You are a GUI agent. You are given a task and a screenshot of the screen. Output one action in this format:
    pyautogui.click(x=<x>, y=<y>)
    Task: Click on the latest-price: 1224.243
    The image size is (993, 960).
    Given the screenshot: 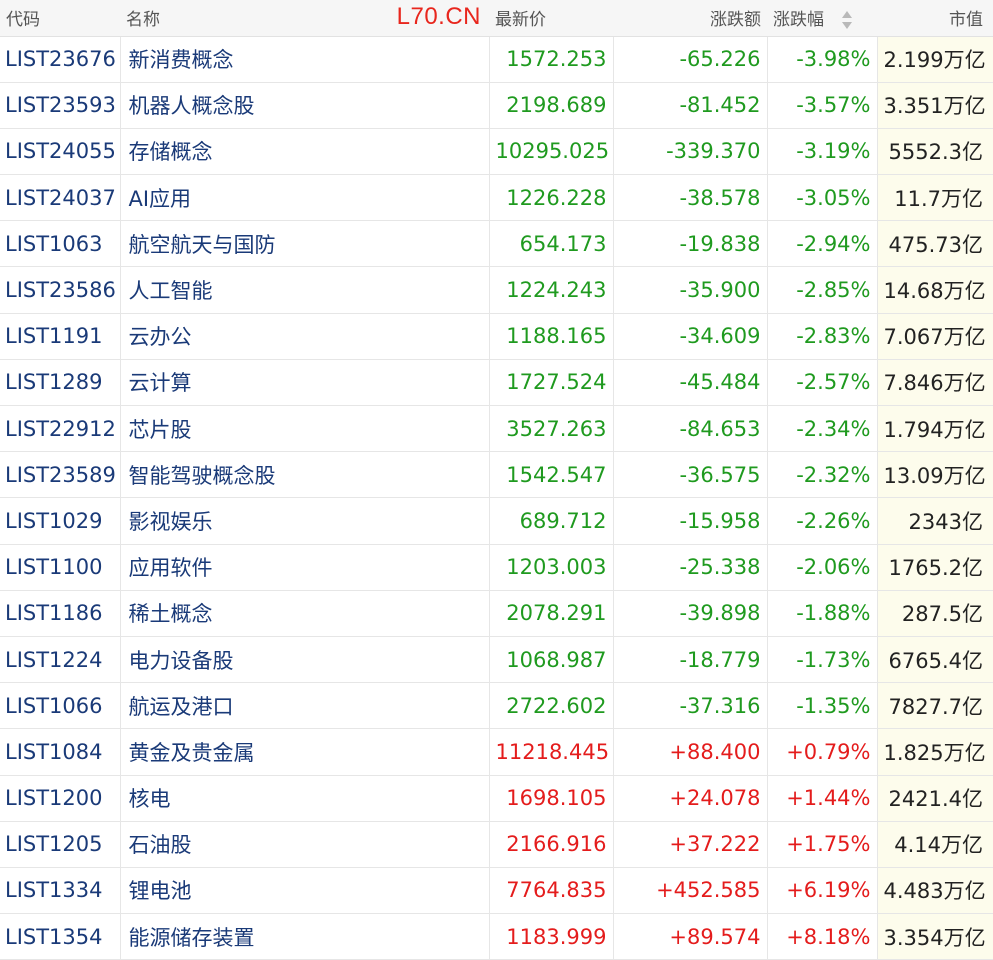 What is the action you would take?
    pyautogui.click(x=550, y=290)
    